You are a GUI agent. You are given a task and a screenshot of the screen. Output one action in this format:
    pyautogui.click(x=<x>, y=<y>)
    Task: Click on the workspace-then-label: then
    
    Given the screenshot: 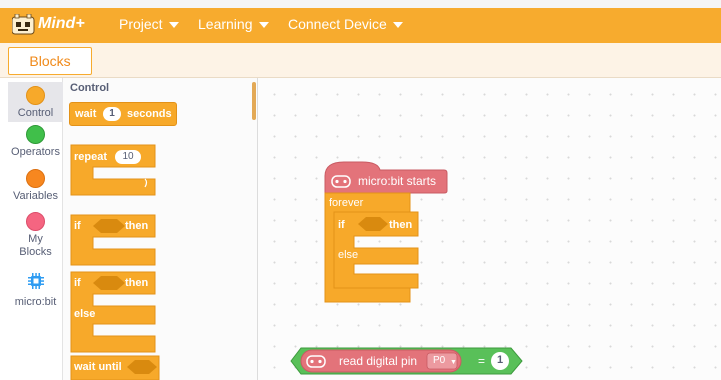 What is the action you would take?
    pyautogui.click(x=401, y=225)
    